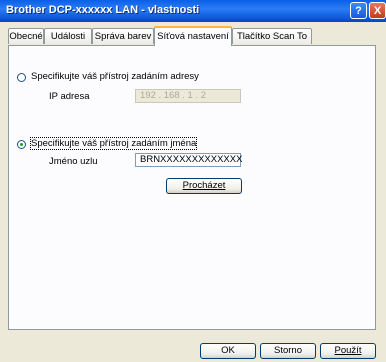  Describe the element at coordinates (115, 76) in the screenshot. I see `address-radio-label: Specifikujte váš přístroj zadáním adresy` at that location.